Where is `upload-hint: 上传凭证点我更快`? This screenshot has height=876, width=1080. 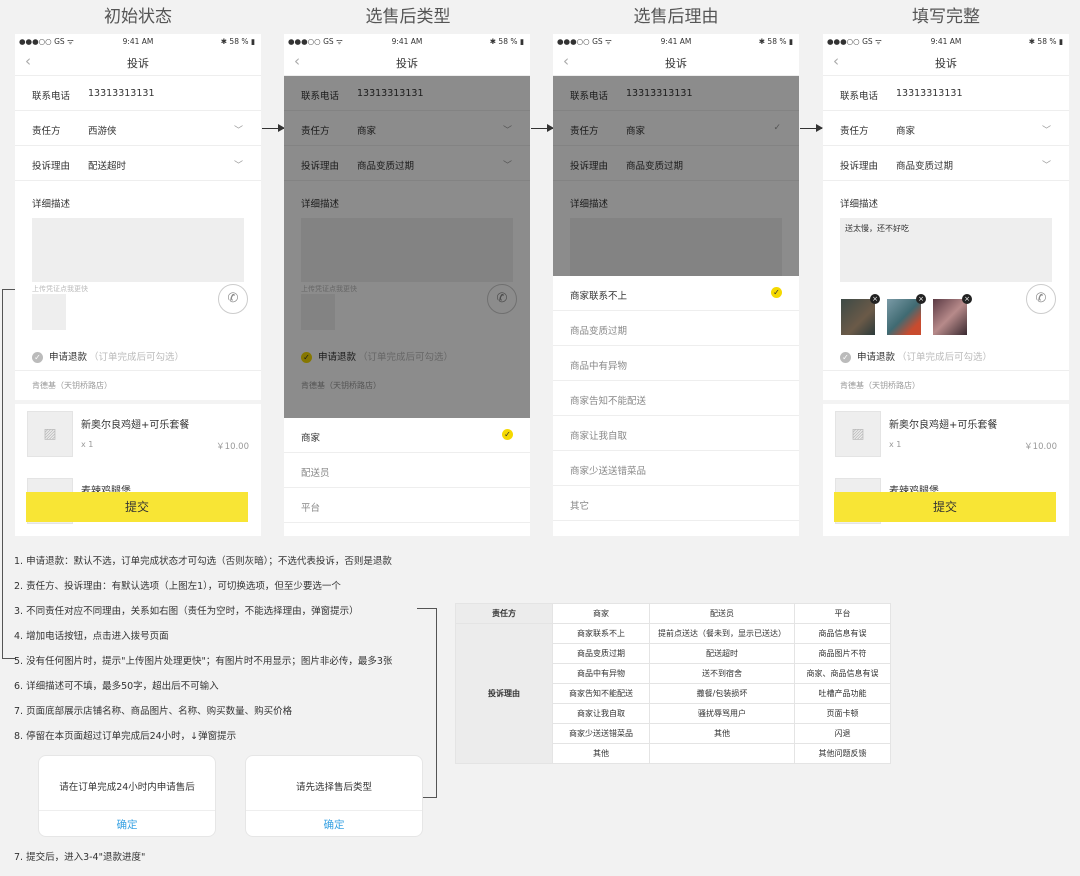
upload-hint: 上传凭证点我更快 is located at coordinates (60, 289).